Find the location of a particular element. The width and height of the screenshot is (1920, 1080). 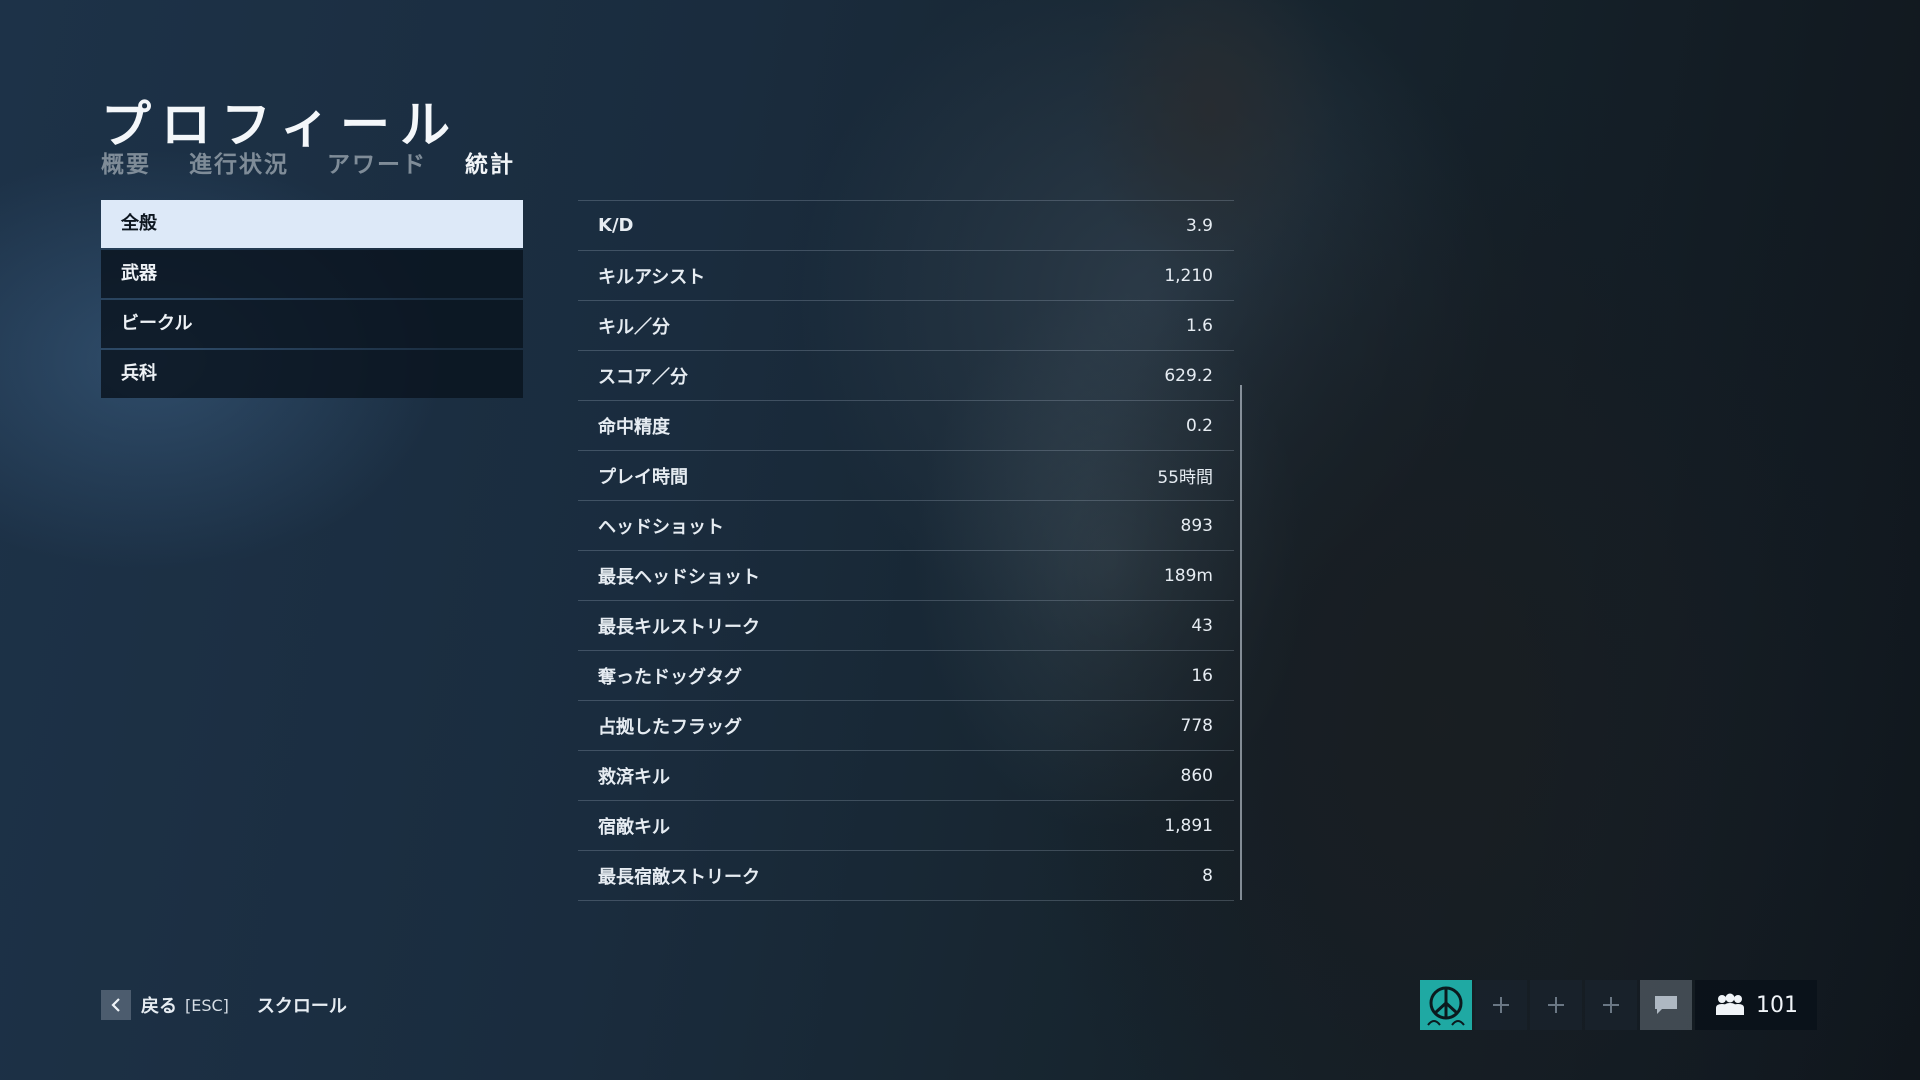

tab-stats: 統計 is located at coordinates (490, 162).